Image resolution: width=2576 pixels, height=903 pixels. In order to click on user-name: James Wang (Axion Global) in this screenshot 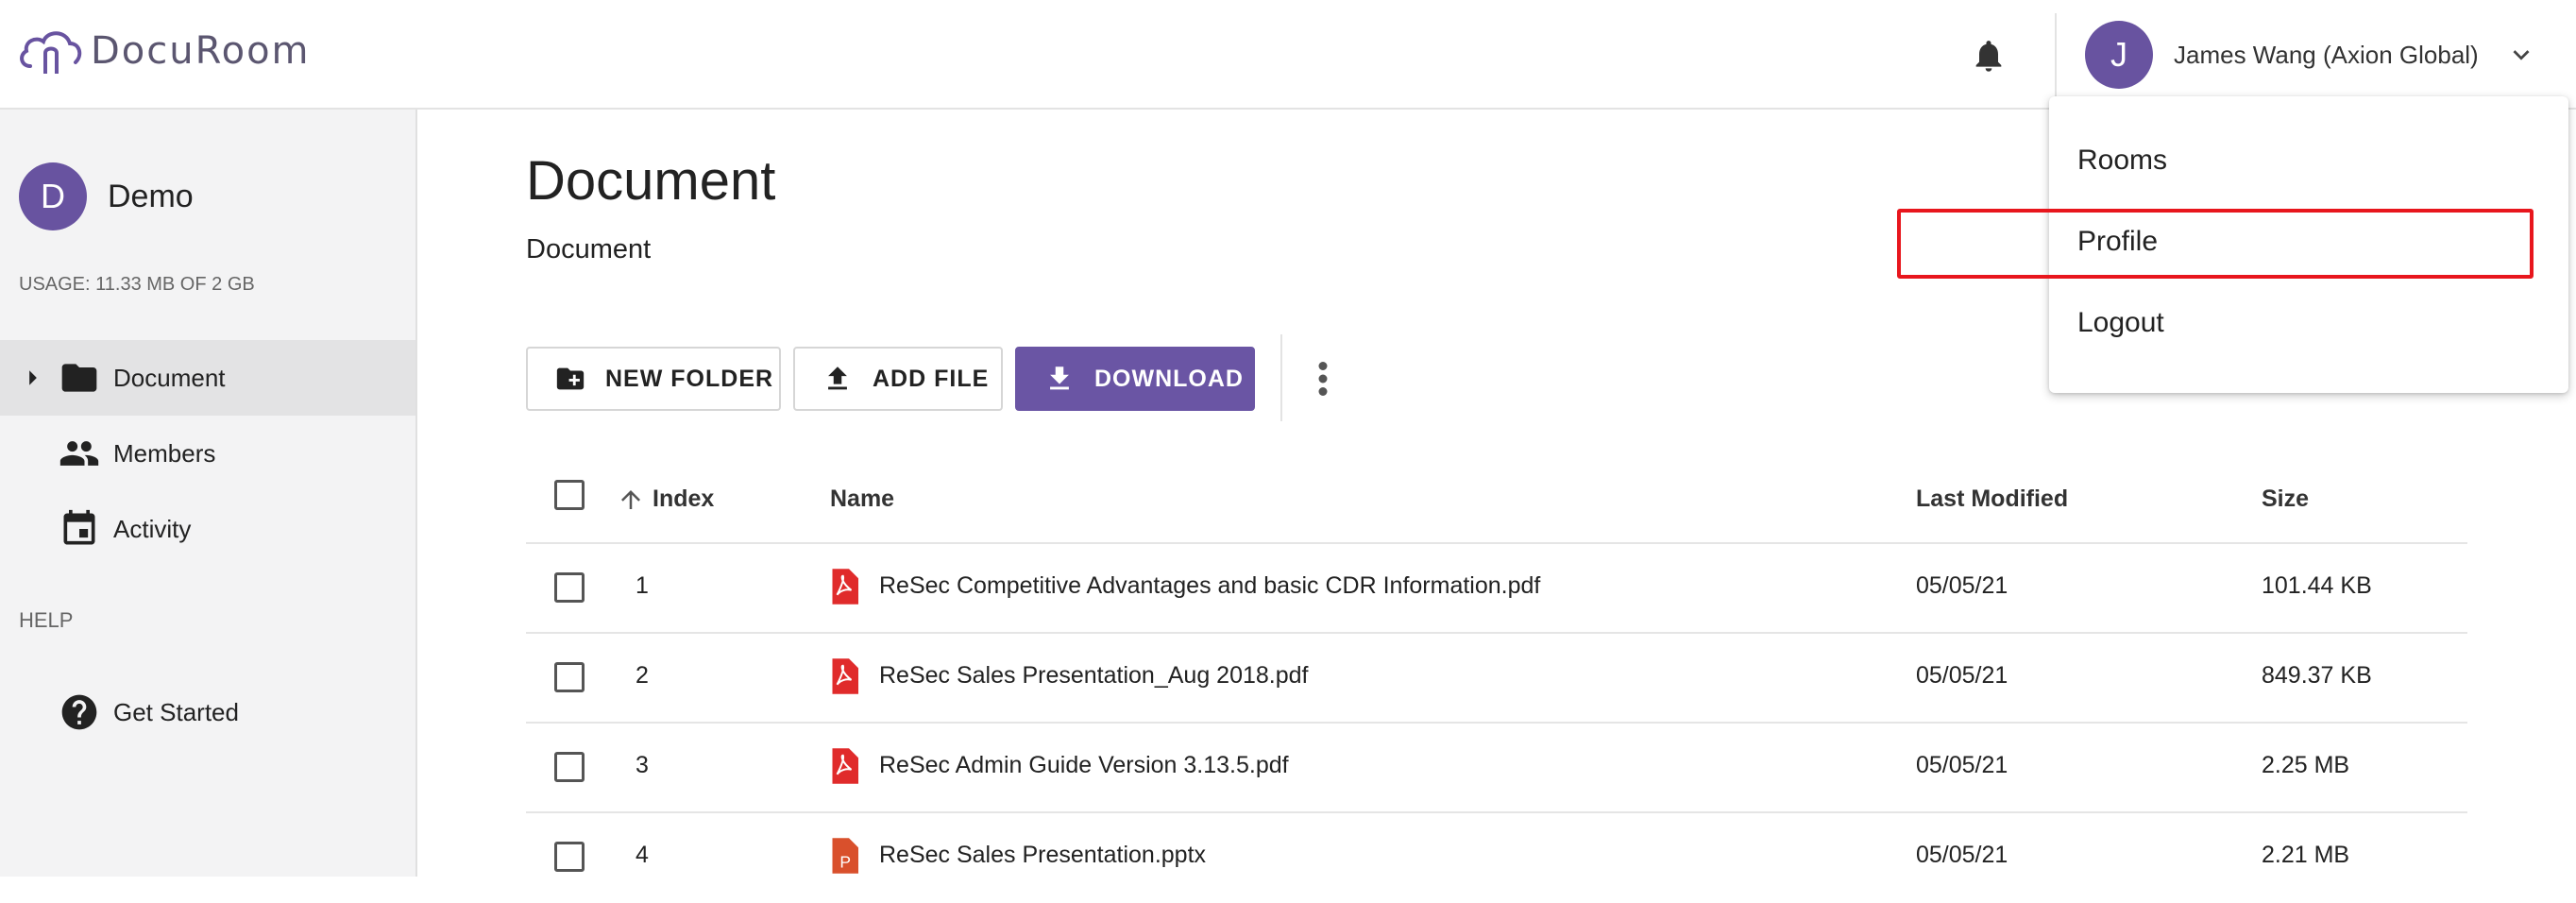, I will do `click(2326, 54)`.